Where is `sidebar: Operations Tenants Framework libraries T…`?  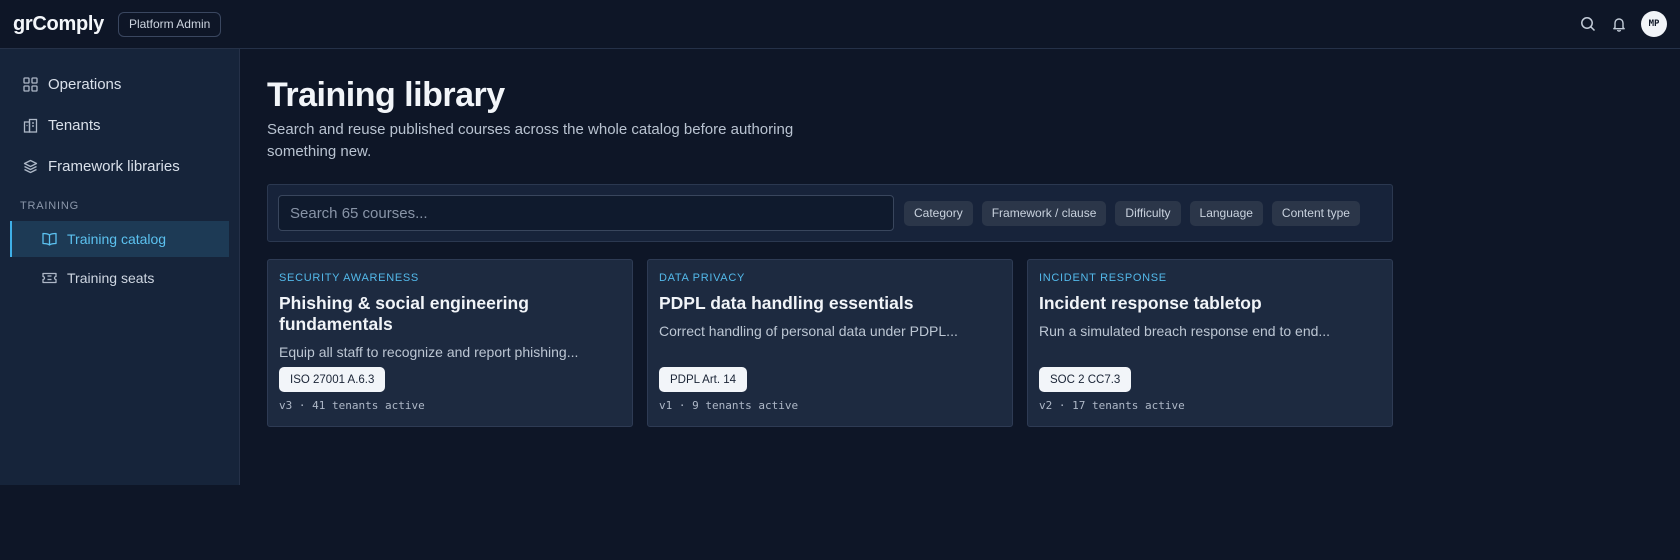 sidebar: Operations Tenants Framework libraries T… is located at coordinates (120, 267).